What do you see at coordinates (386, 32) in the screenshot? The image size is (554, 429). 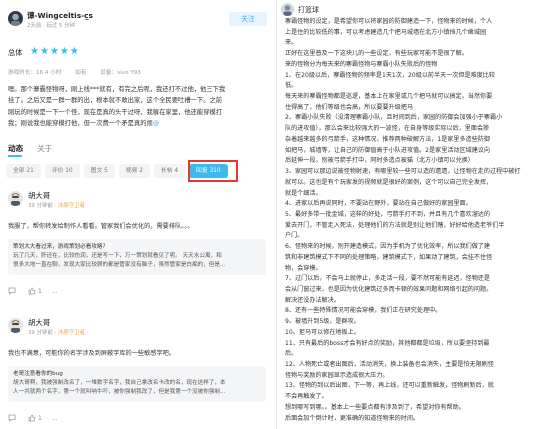 I see `reply-line: 上是住的比较低的事，可以考虑建造几个把马城墙在北方小镇挡几个凿城园` at bounding box center [386, 32].